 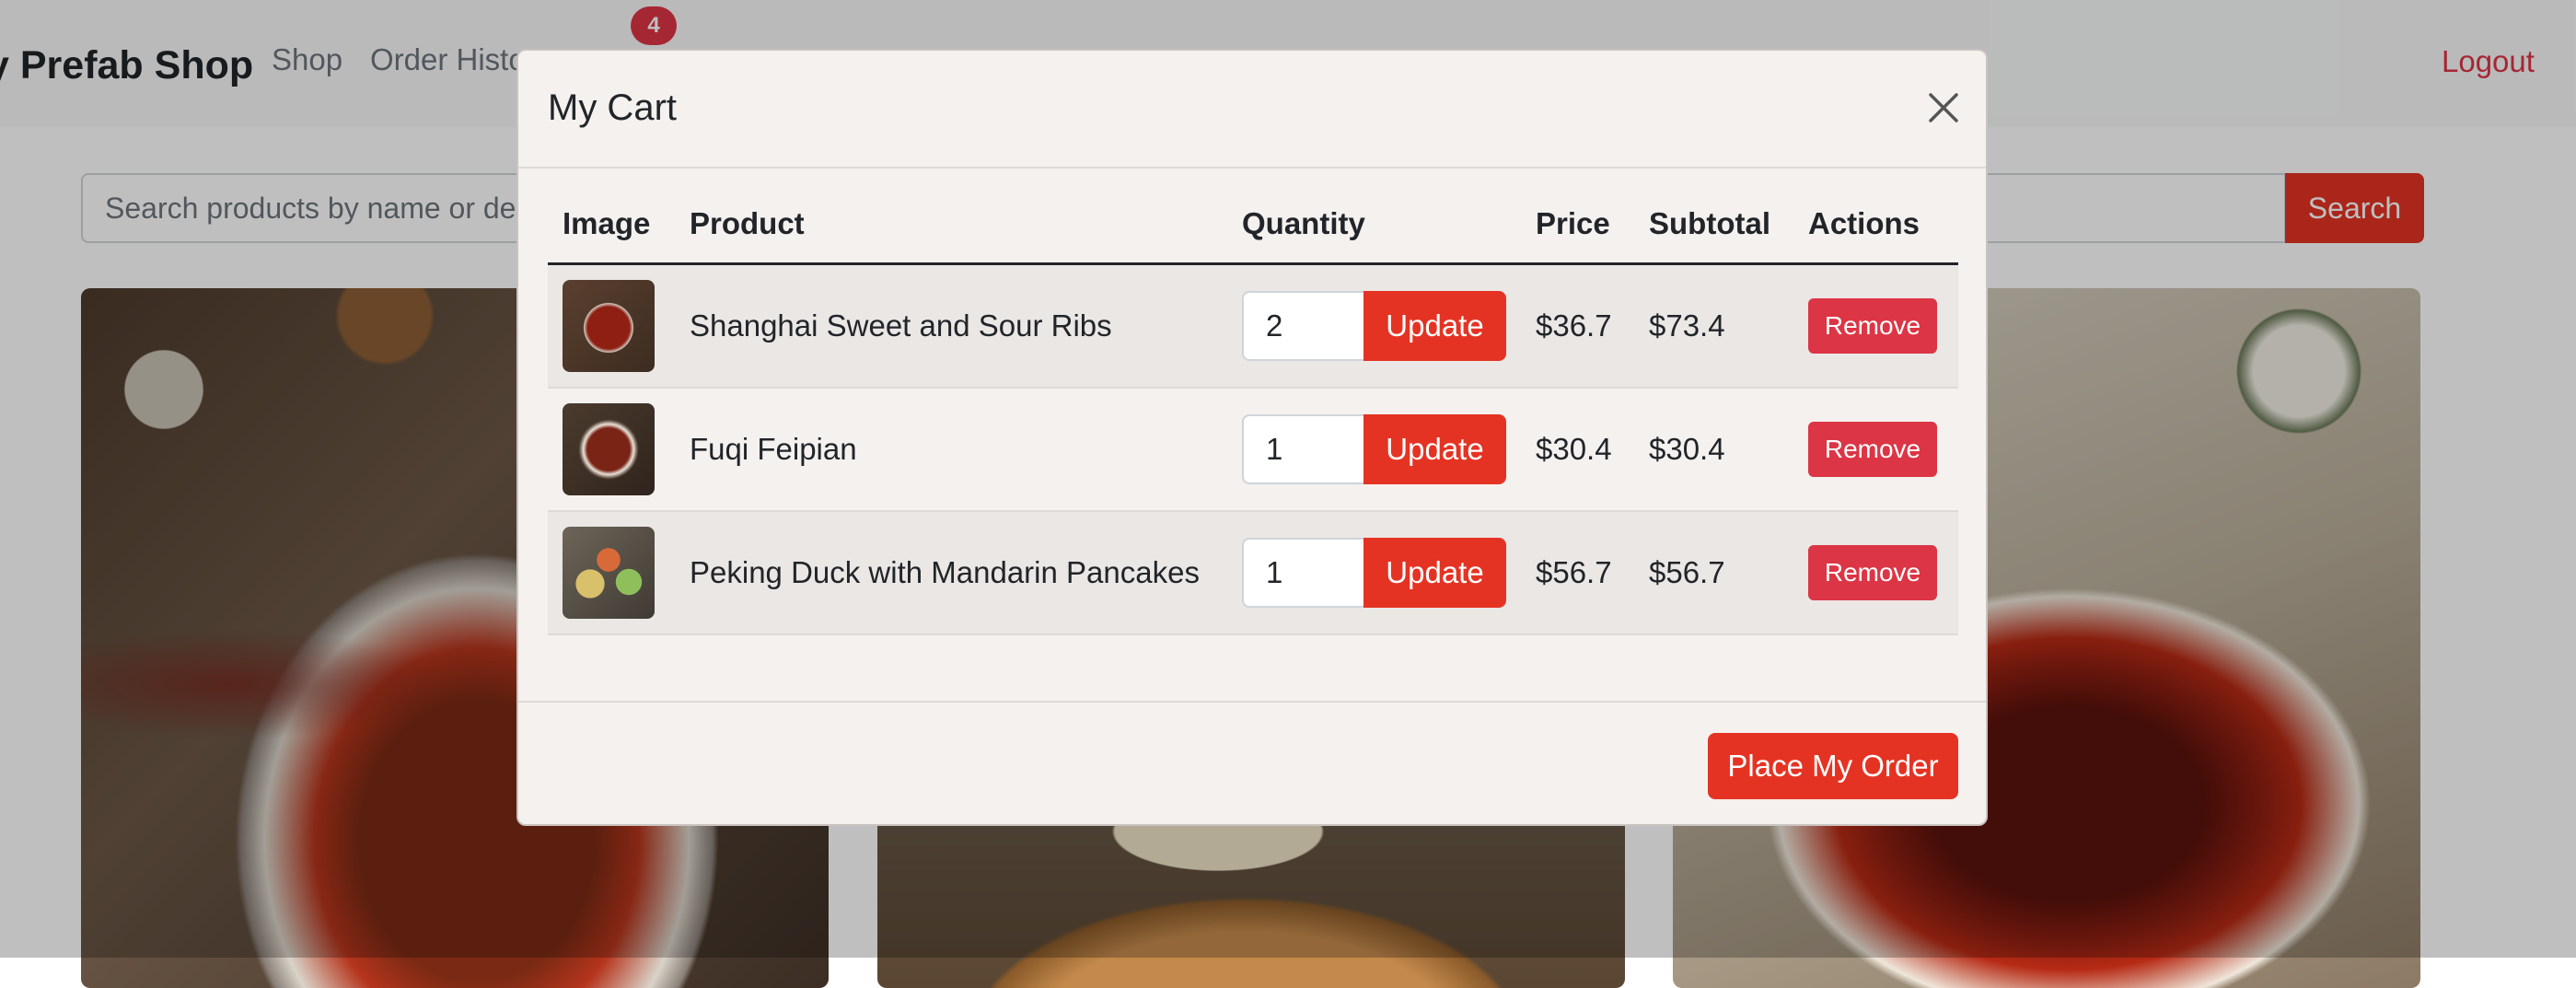 I want to click on price-cell: $56.7, so click(x=1577, y=573).